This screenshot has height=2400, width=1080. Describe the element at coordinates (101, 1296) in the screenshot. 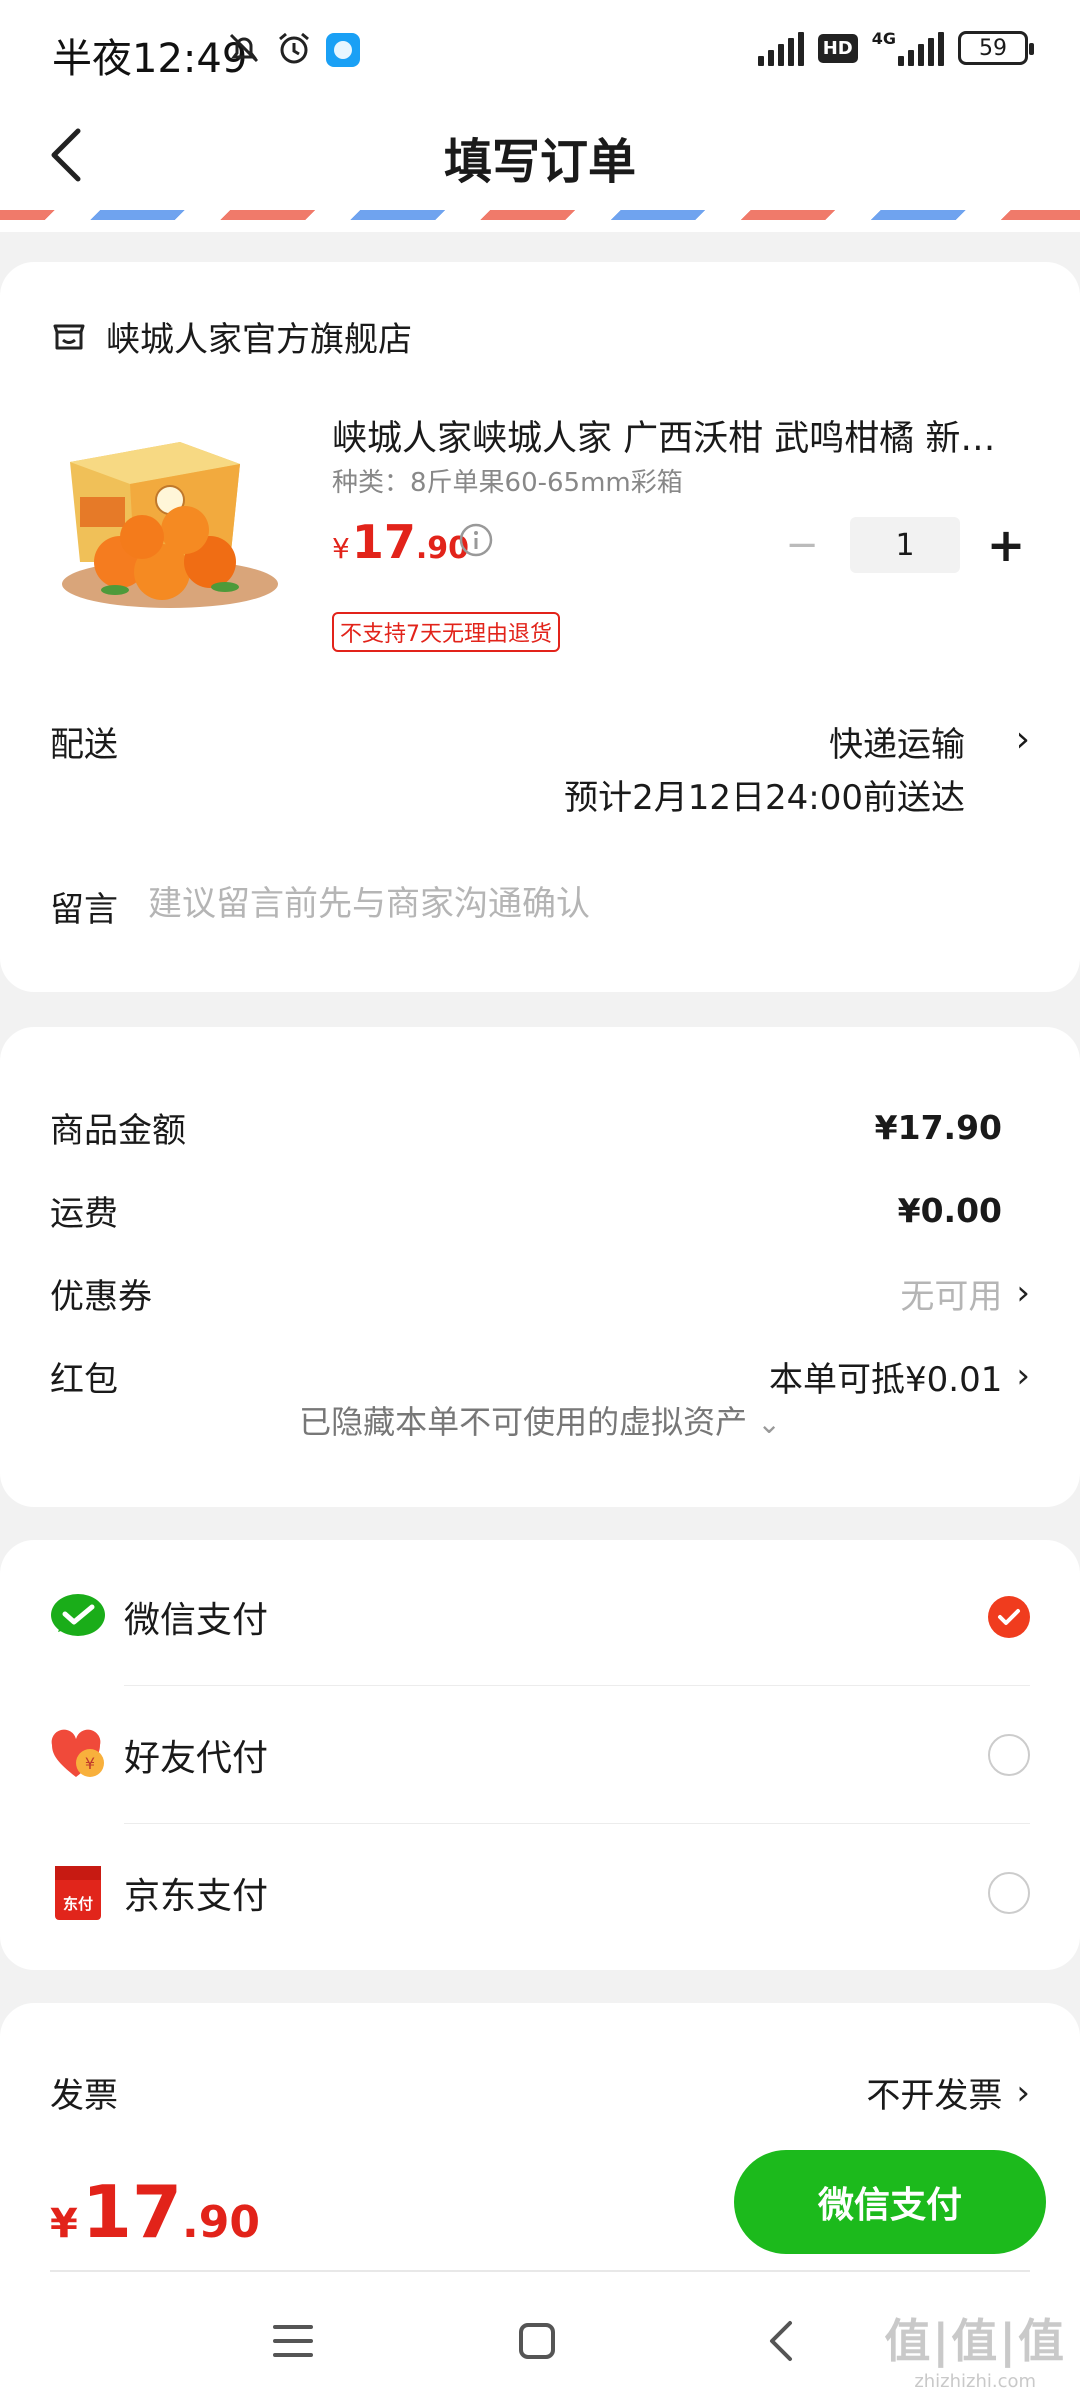

I see `coupon-label: 优惠券` at that location.